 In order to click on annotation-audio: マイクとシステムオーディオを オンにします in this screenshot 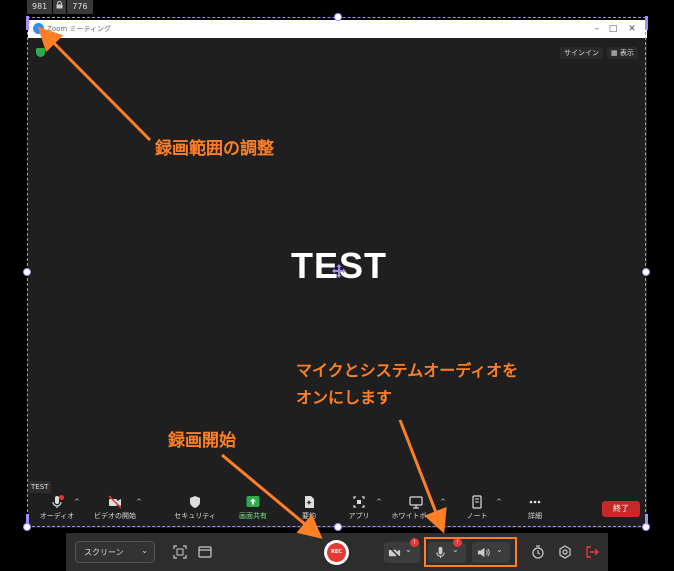, I will do `click(407, 384)`.